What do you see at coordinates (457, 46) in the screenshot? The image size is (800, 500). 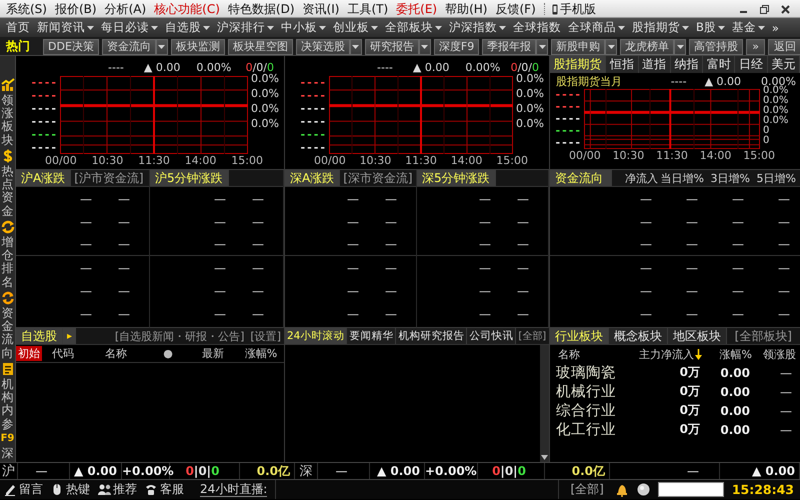 I see `toolbar-button: 深度F9` at bounding box center [457, 46].